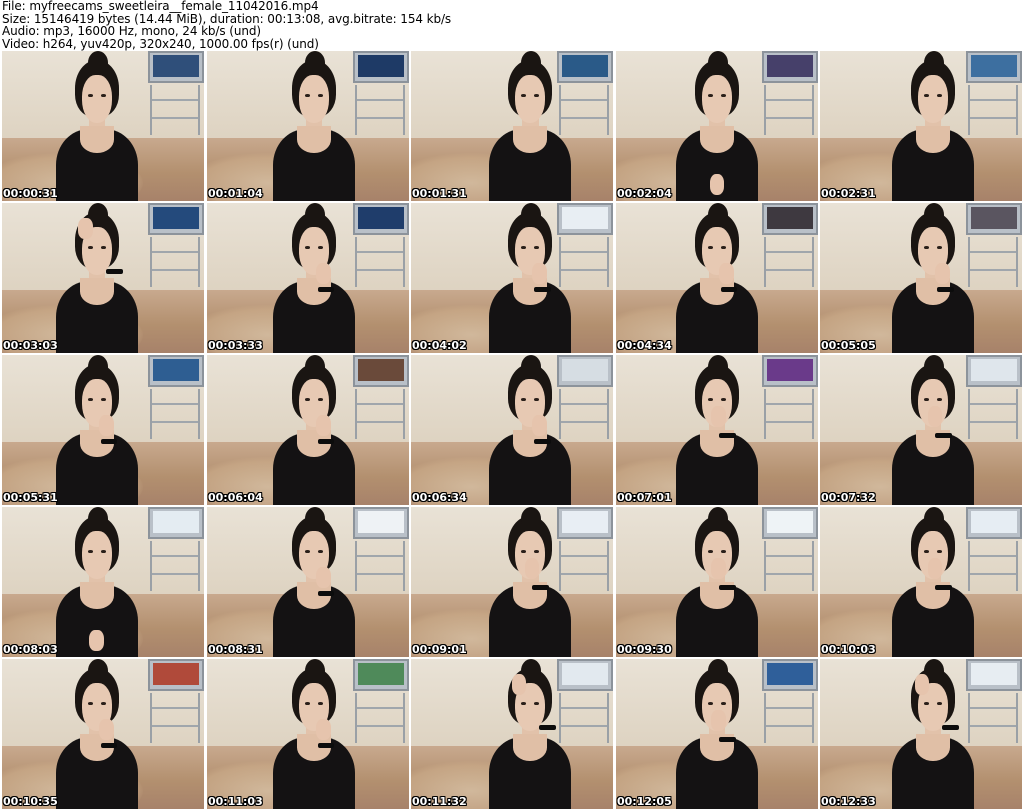  I want to click on thumbnail-timestamp: 00:07:01, so click(644, 497).